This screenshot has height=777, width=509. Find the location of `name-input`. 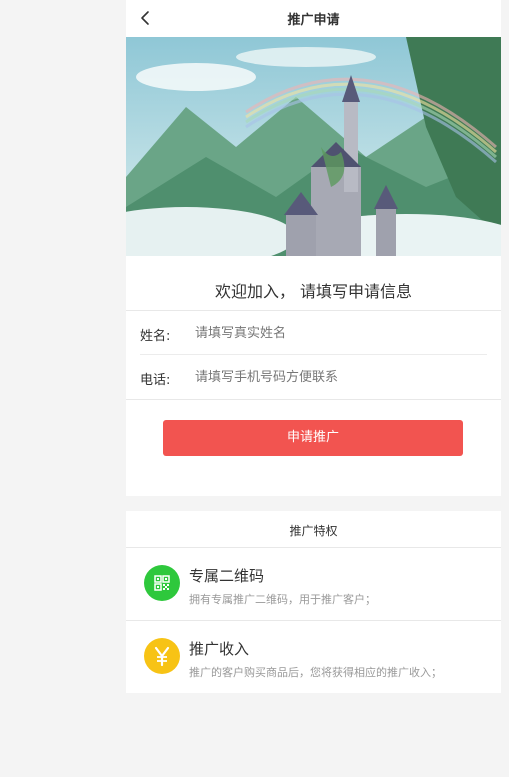

name-input is located at coordinates (335, 333).